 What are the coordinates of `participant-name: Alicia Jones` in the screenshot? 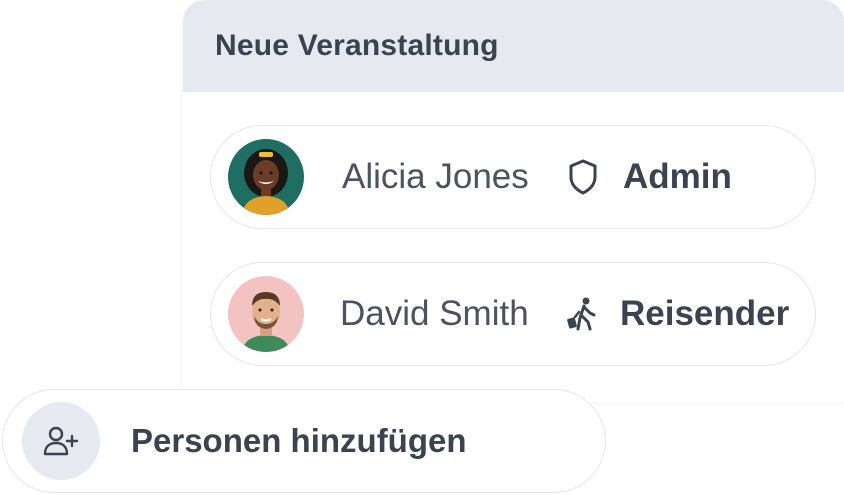 It's located at (435, 176).